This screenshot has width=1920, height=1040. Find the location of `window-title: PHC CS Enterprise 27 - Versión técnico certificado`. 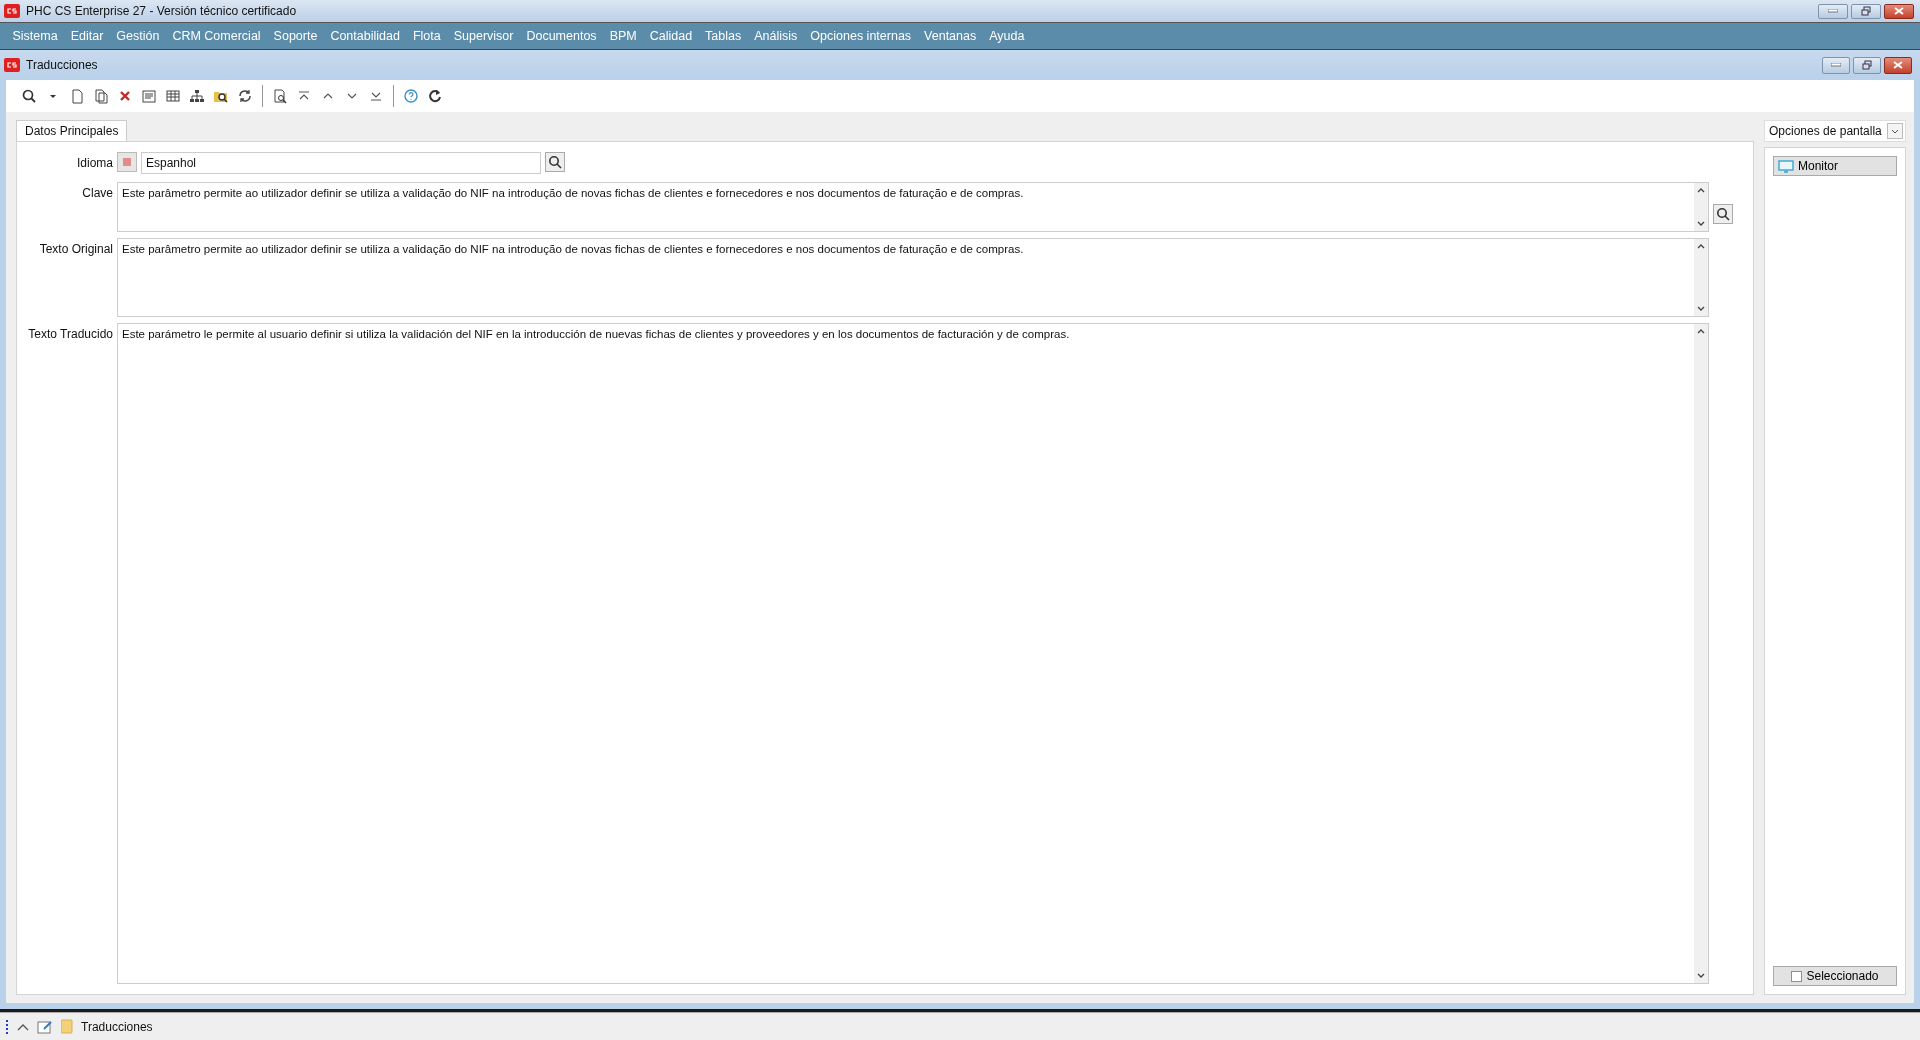

window-title: PHC CS Enterprise 27 - Versión técnico certificado is located at coordinates (162, 11).